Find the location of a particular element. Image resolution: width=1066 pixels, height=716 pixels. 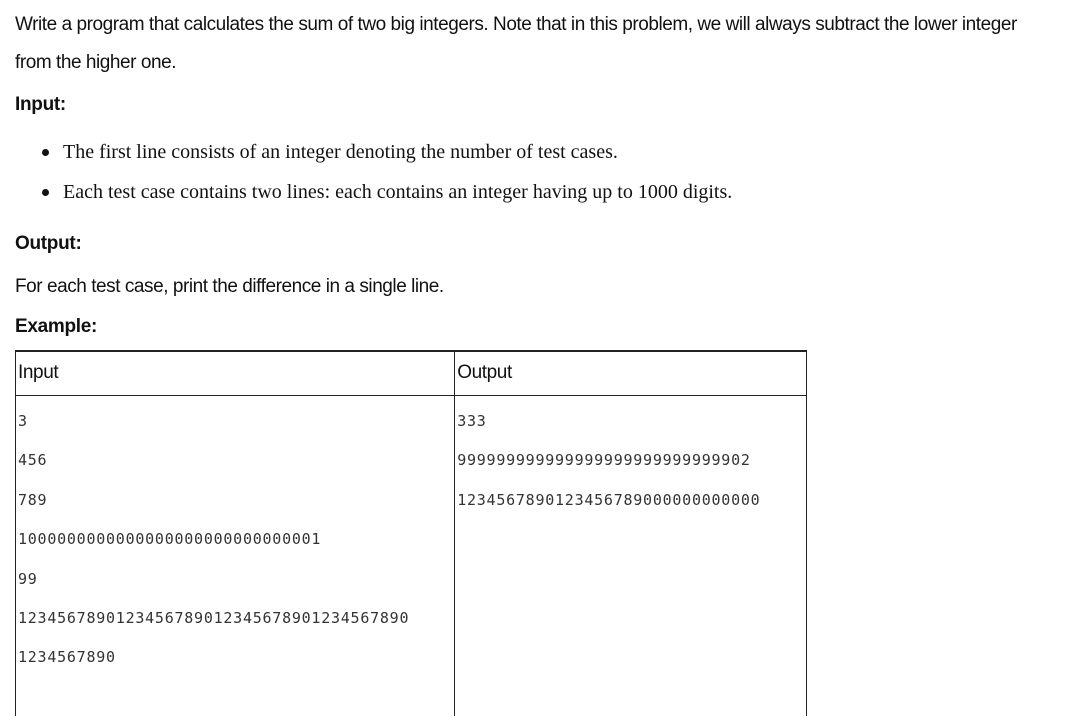

sample-input-line: 1000000000000000000000000000001 is located at coordinates (236, 539).